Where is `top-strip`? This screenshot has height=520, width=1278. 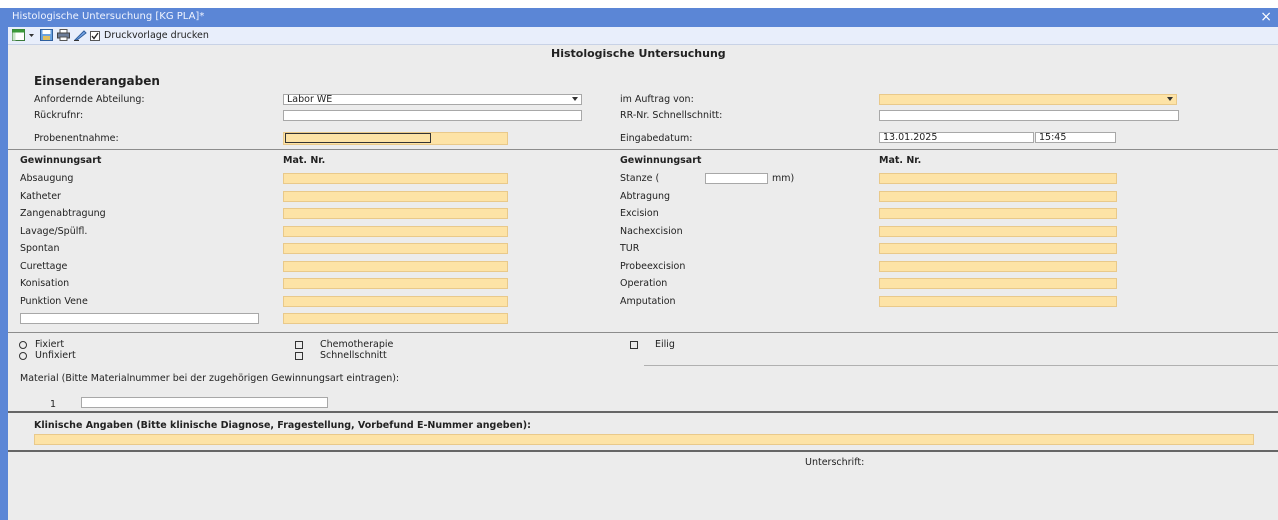
top-strip is located at coordinates (639, 4).